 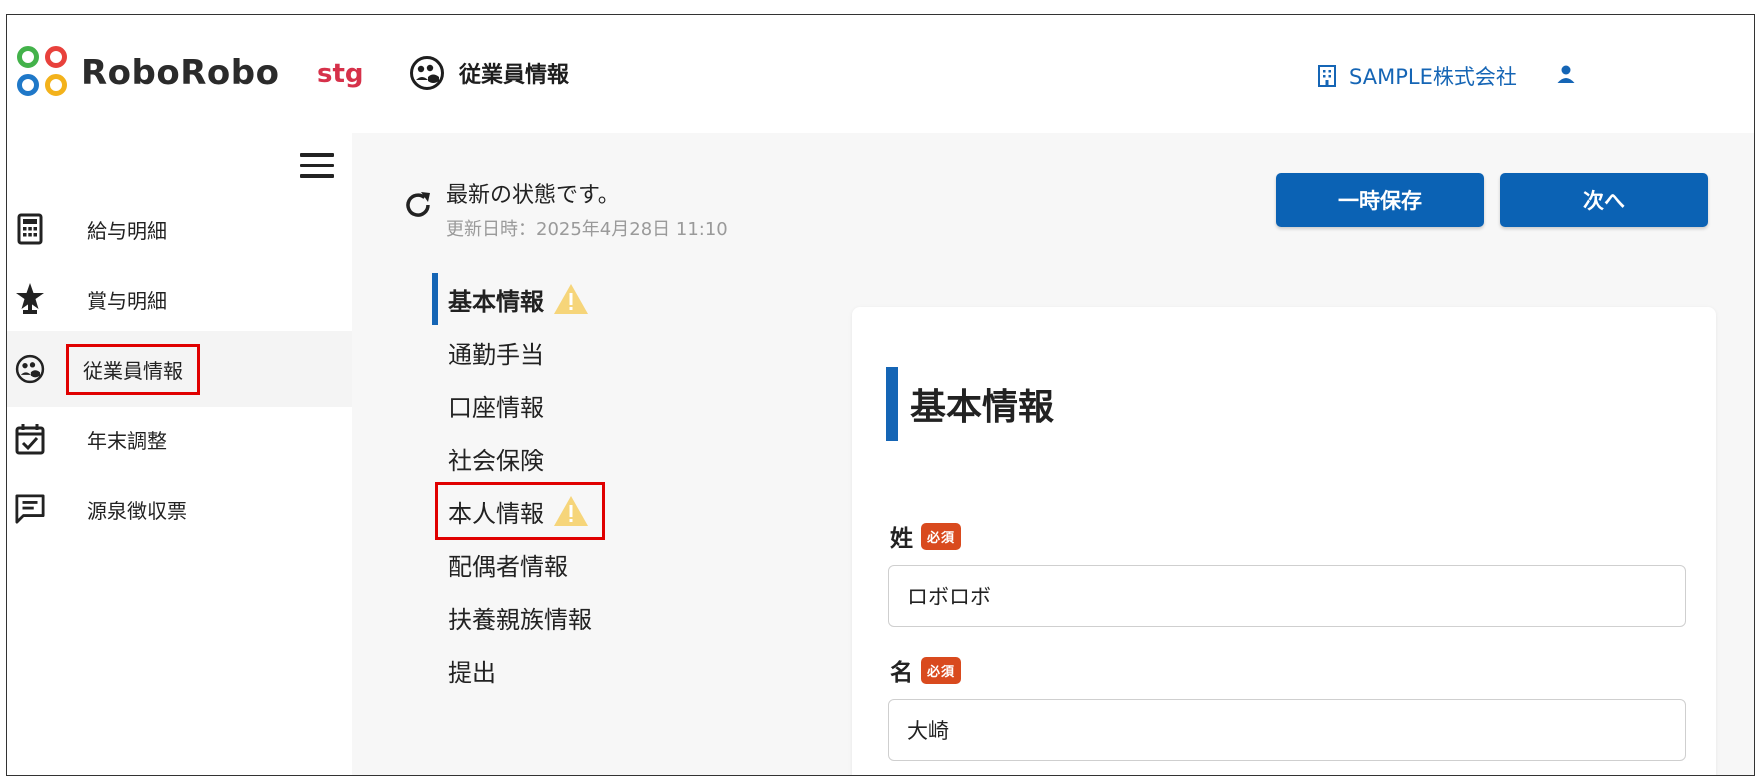 What do you see at coordinates (179, 439) in the screenshot?
I see `sidebar-item-year-end: 年末調整` at bounding box center [179, 439].